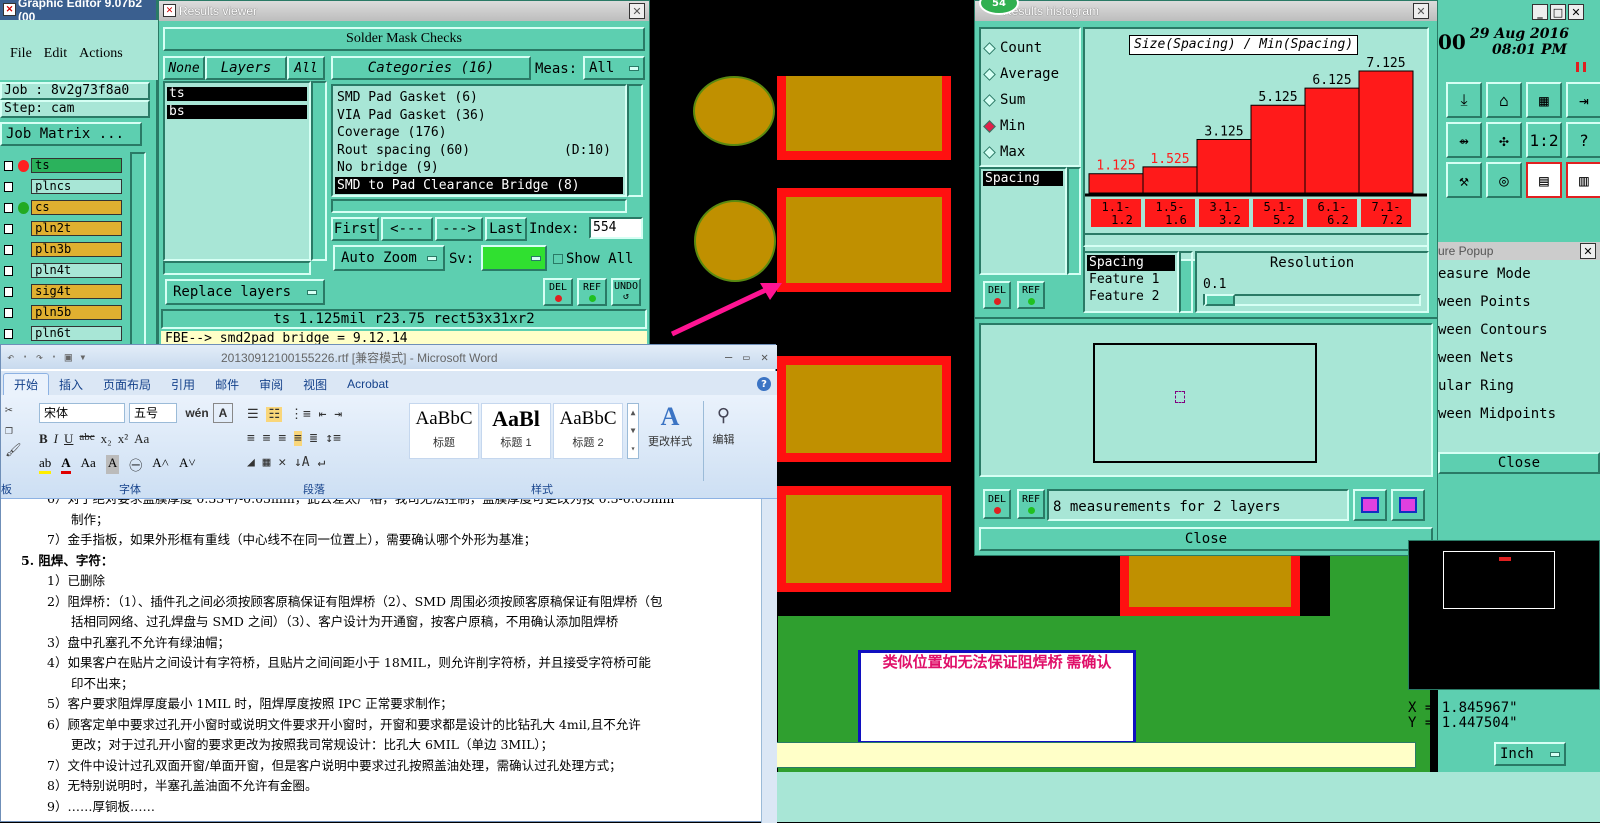 The width and height of the screenshot is (1600, 823). I want to click on undo-button: UNDO ↺, so click(626, 292).